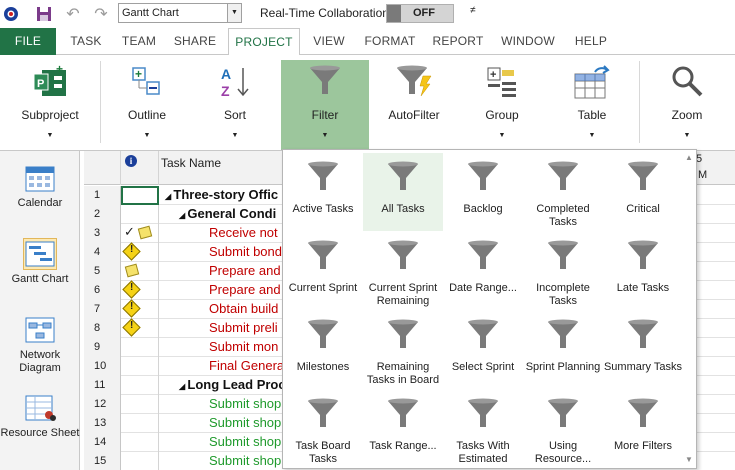 The width and height of the screenshot is (735, 470). I want to click on task-name-cell: ◢ Three-story Offic, so click(224, 195).